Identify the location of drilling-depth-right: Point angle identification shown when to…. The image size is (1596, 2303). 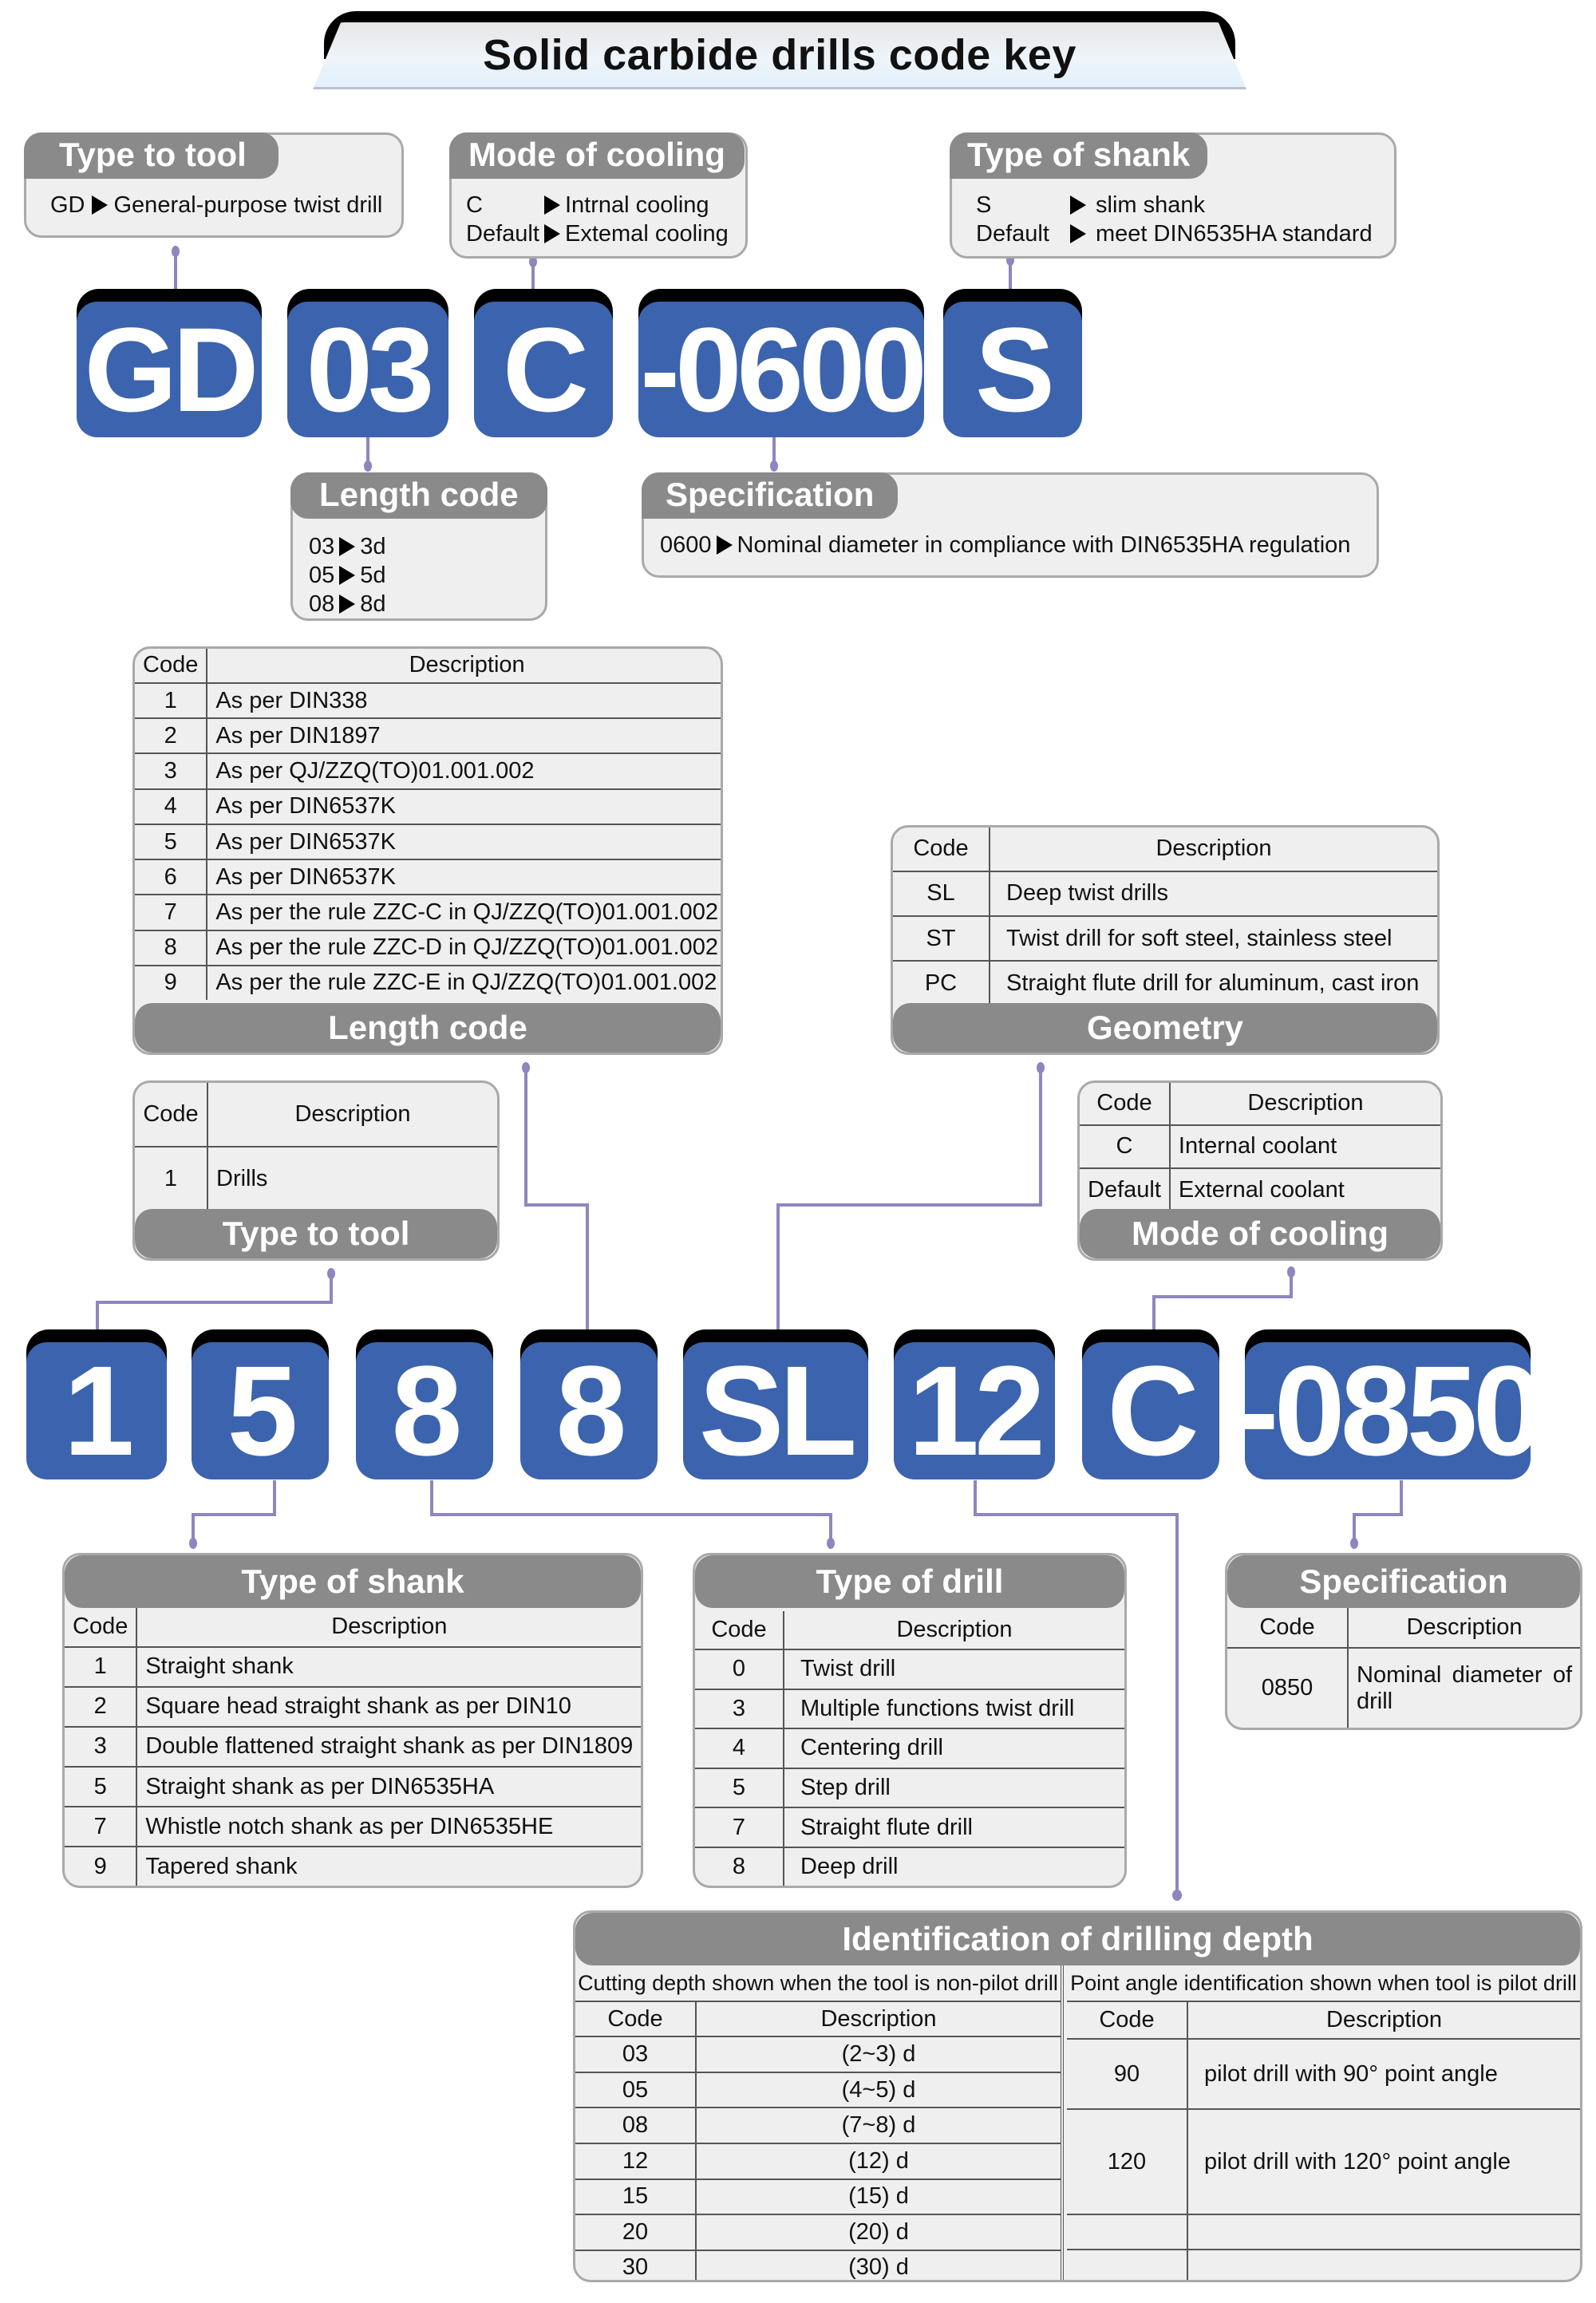
(1323, 2122).